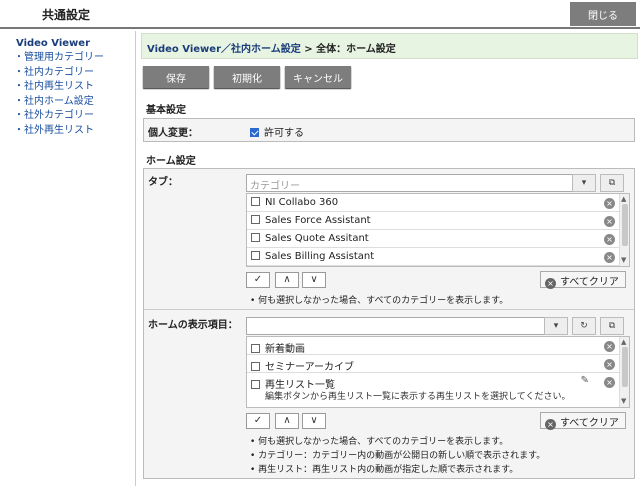 This screenshot has height=486, width=640. Describe the element at coordinates (434, 364) in the screenshot. I see `list-item: セミナーアーカイブ ×` at that location.